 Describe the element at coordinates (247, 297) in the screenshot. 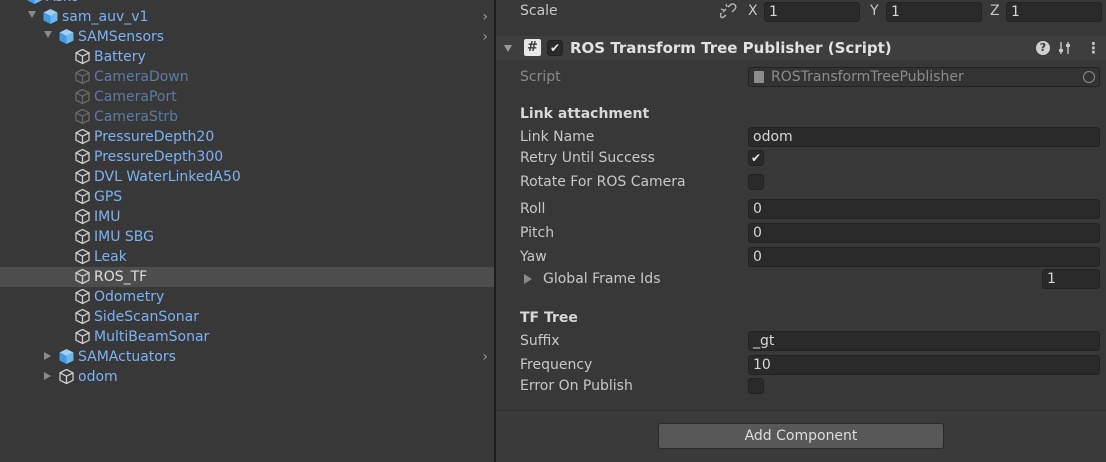

I see `hierarchy-row: Odometry` at that location.